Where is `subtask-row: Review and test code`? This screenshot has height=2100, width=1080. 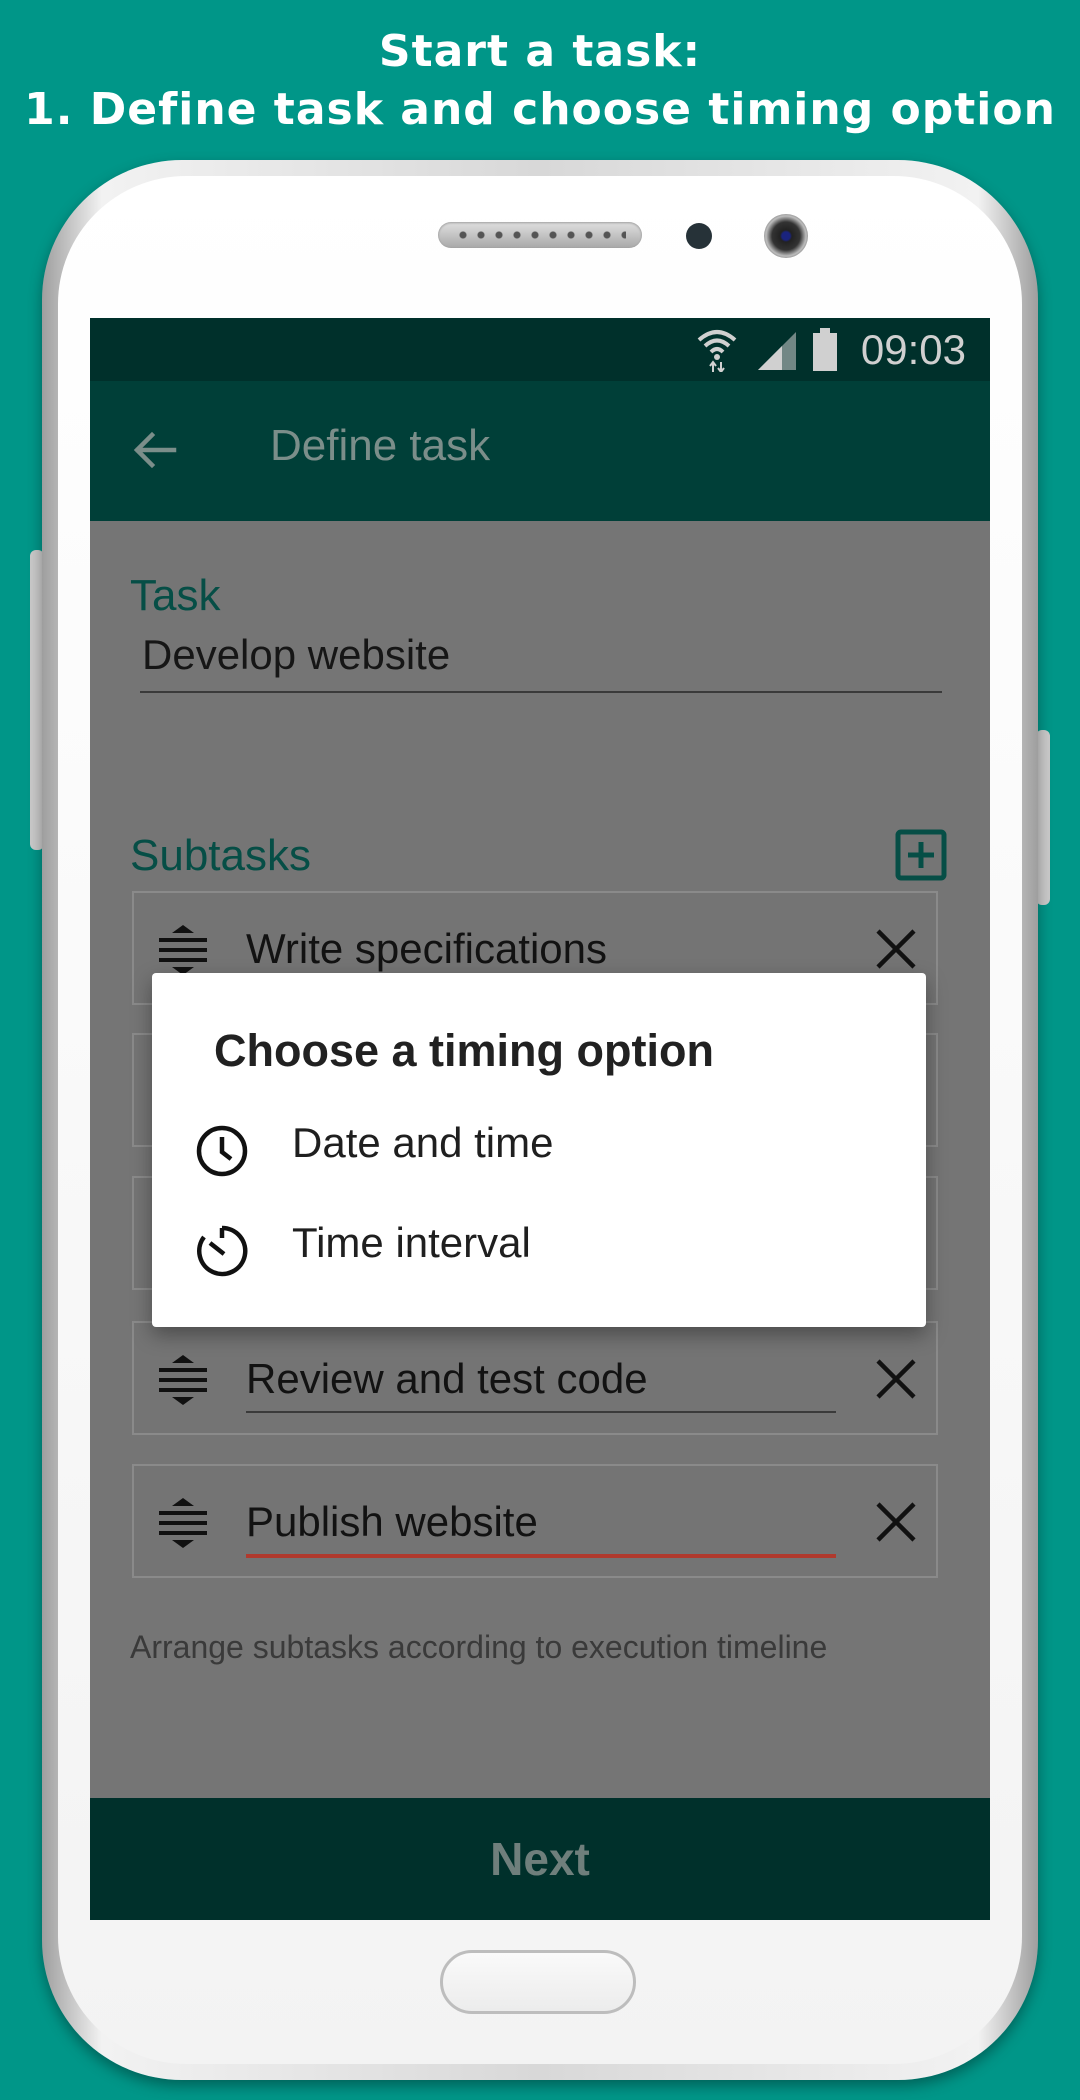
subtask-row: Review and test code is located at coordinates (535, 1378).